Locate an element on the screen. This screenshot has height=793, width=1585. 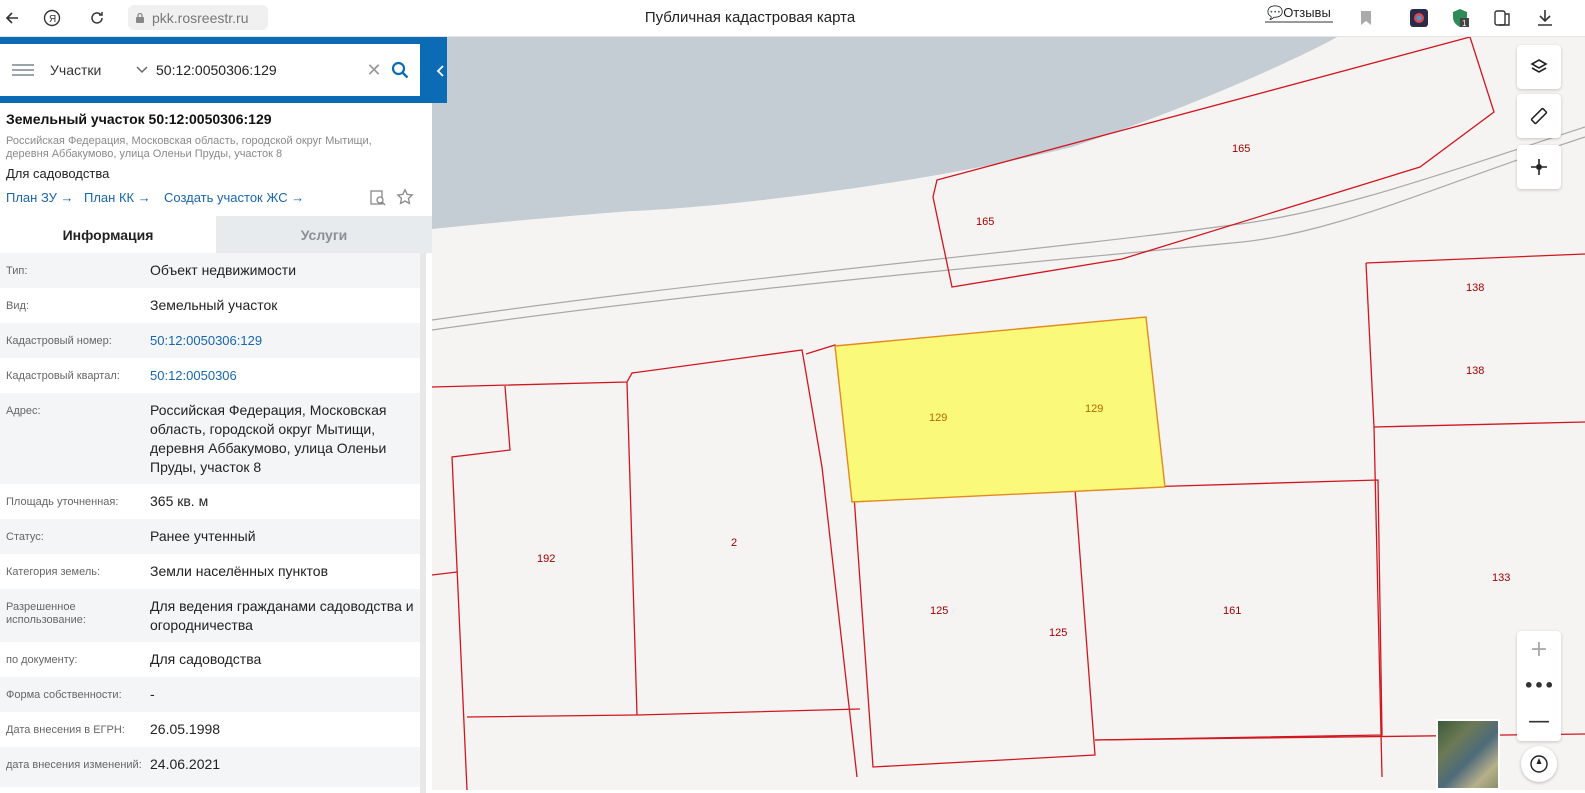
ruler-button is located at coordinates (1539, 116).